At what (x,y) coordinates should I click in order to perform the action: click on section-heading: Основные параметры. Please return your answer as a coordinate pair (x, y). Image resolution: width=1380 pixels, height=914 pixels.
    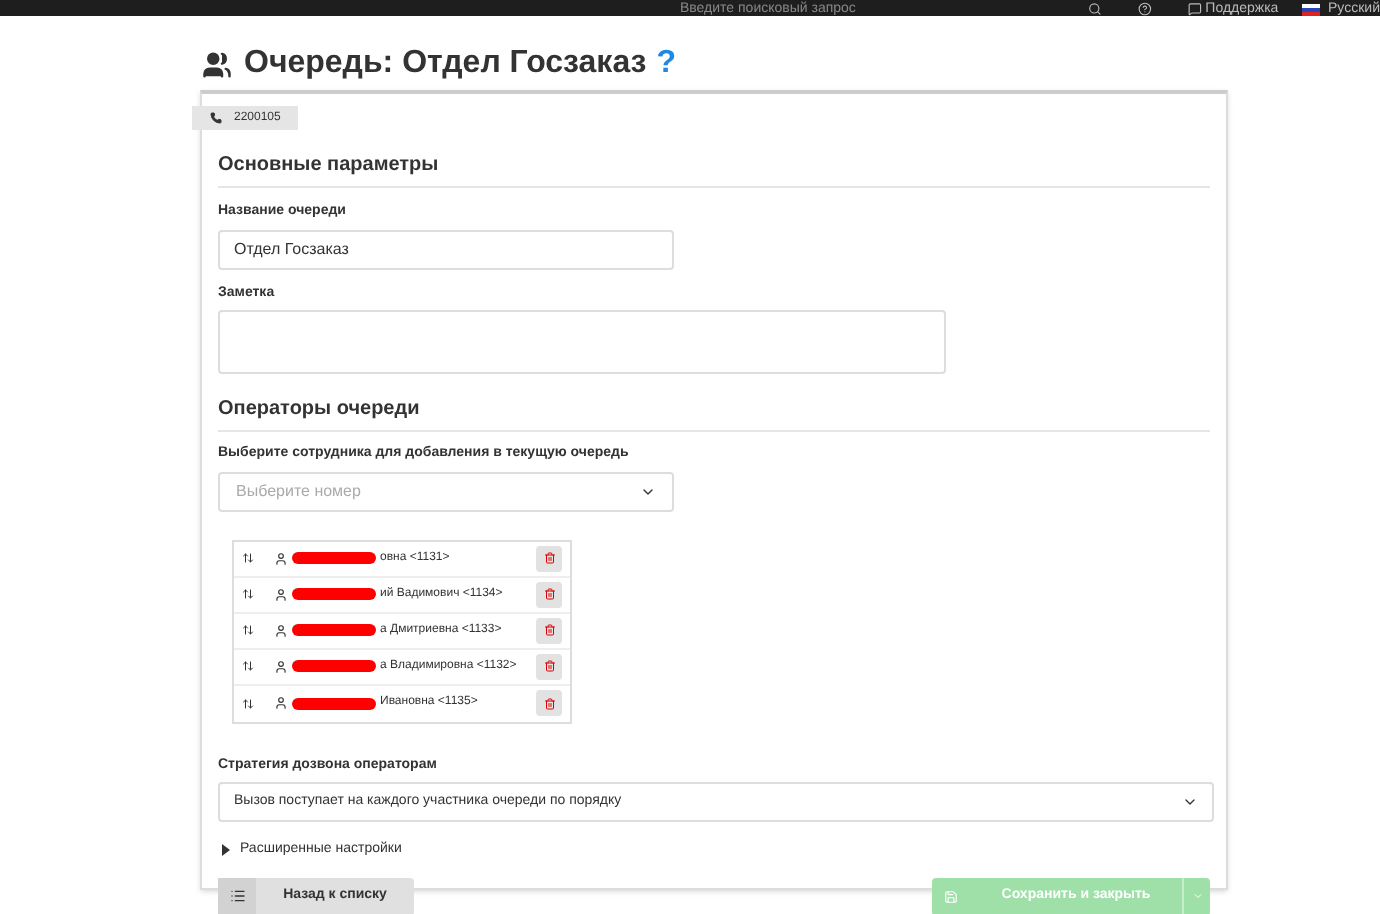
    Looking at the image, I should click on (714, 169).